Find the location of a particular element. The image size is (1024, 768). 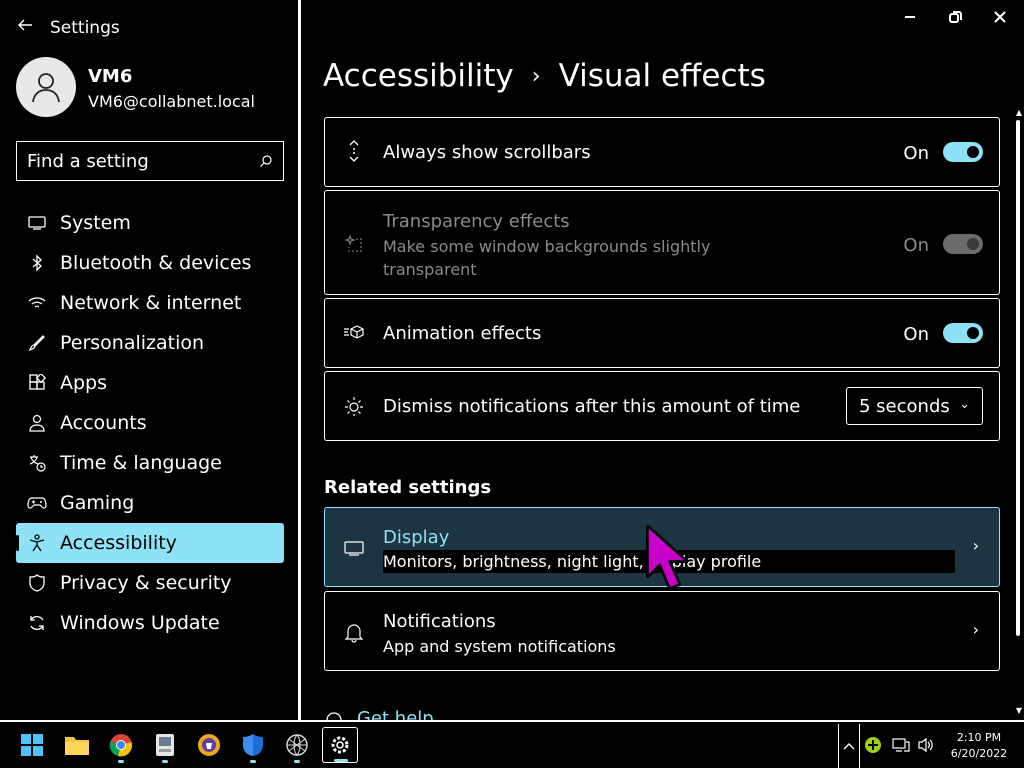

link-title: Notifications is located at coordinates (439, 621).